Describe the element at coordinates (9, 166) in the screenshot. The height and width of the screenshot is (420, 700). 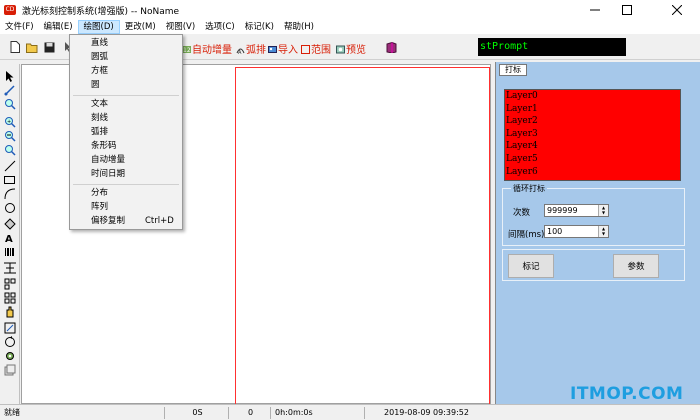
I see `line-tool` at that location.